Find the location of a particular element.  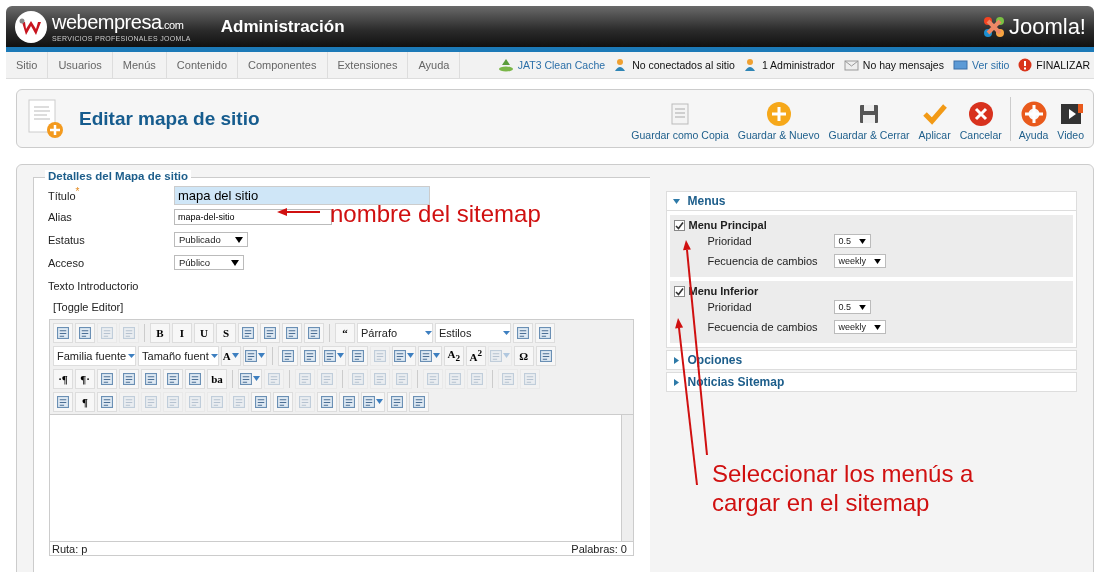

toolbar-button: Guardar & Nuevo is located at coordinates (778, 120).